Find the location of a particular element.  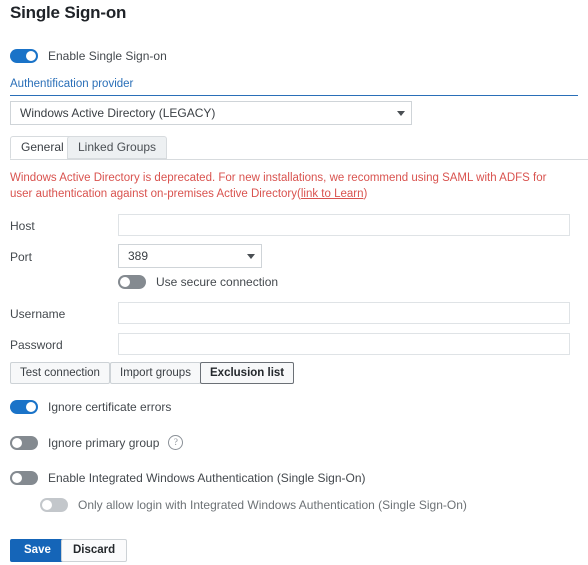

auth-provider-label: Authentification provider is located at coordinates (72, 84).